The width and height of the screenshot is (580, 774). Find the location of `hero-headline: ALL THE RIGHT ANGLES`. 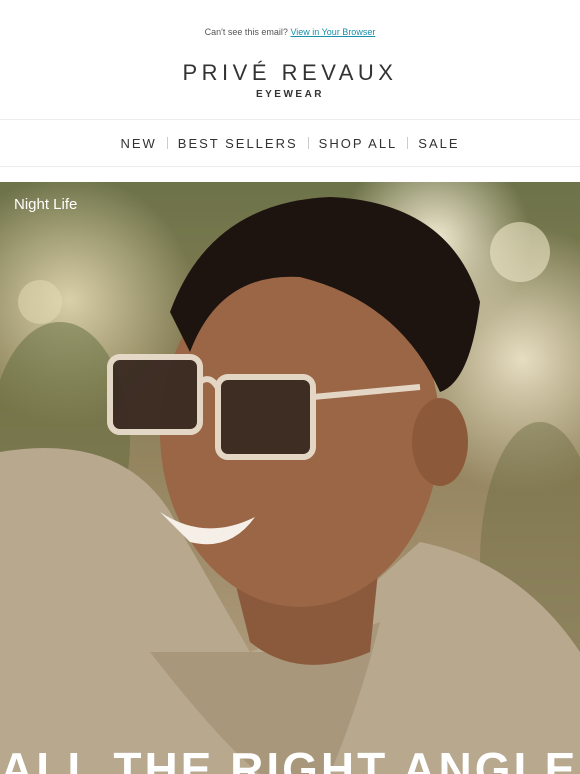

hero-headline: ALL THE RIGHT ANGLES is located at coordinates (290, 758).